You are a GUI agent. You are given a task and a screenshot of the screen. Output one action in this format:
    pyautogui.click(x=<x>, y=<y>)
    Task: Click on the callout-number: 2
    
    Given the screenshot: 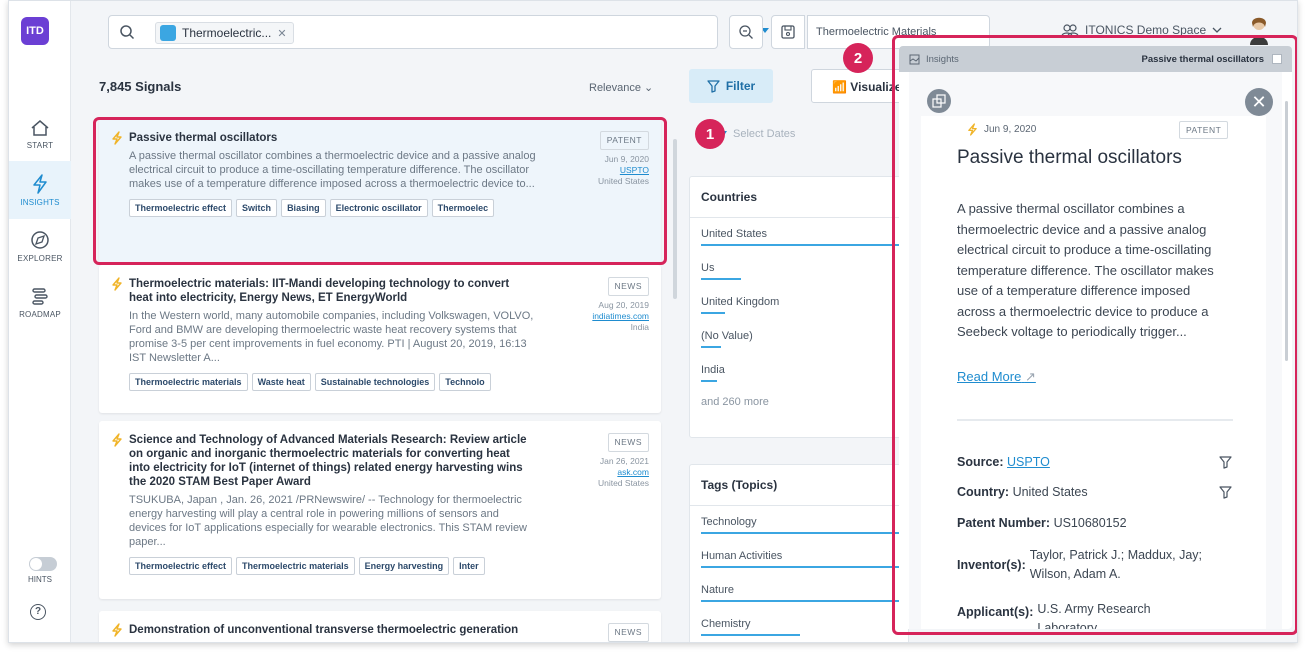 What is the action you would take?
    pyautogui.click(x=858, y=58)
    